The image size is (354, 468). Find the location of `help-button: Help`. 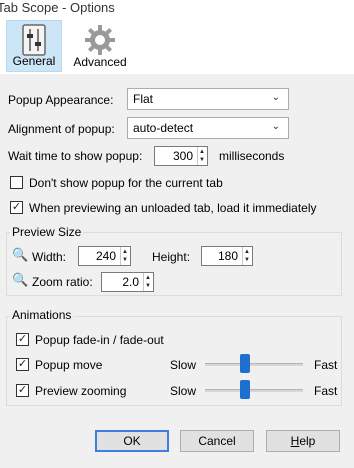

help-button: Help is located at coordinates (303, 441).